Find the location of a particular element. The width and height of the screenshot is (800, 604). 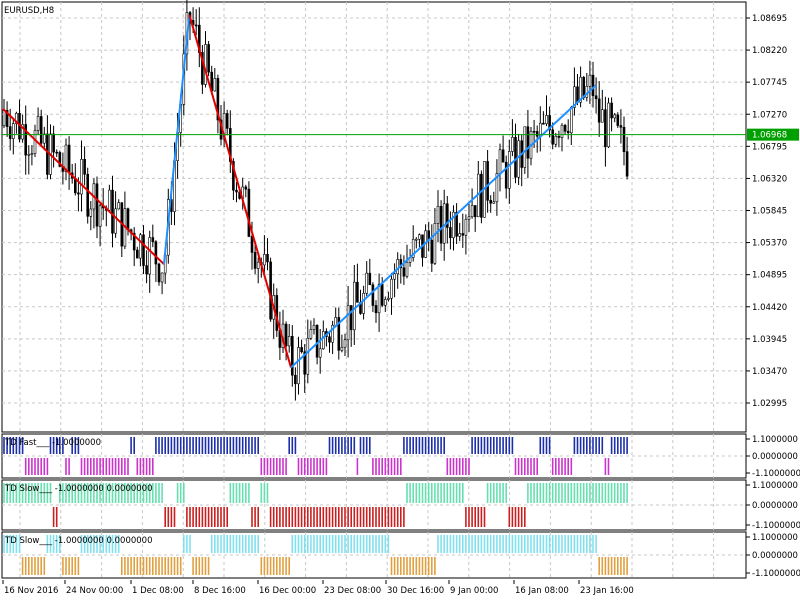

price-axis-label: 1.08695 is located at coordinates (769, 19).